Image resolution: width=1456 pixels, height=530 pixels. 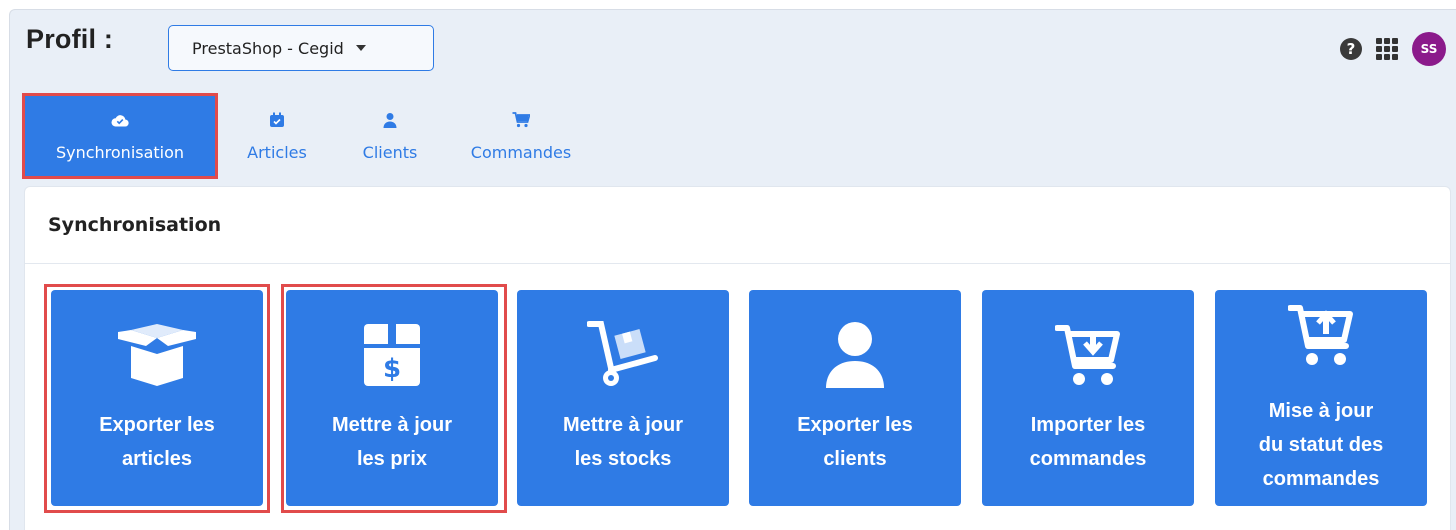 What do you see at coordinates (120, 120) in the screenshot?
I see `cloud-check-icon` at bounding box center [120, 120].